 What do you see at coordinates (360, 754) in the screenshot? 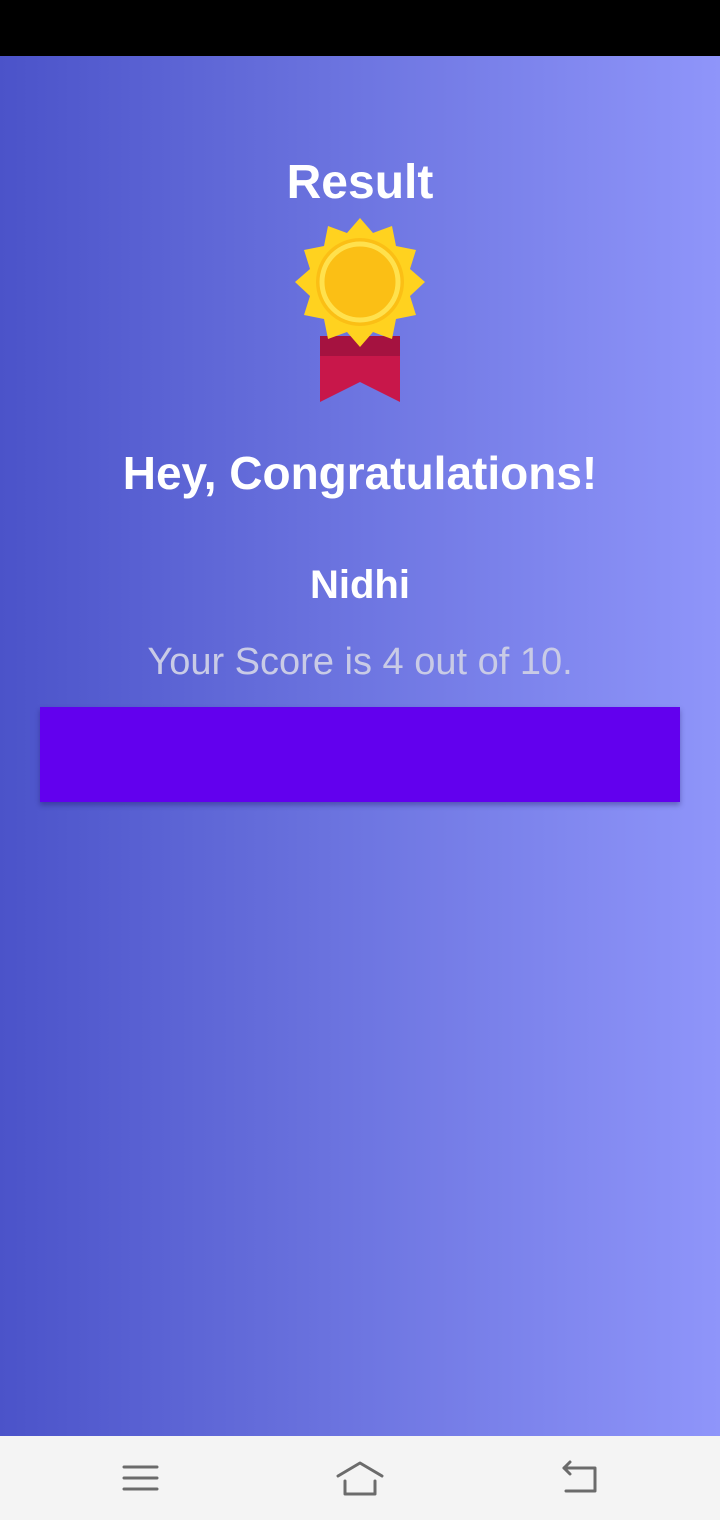
I see `finish-button` at bounding box center [360, 754].